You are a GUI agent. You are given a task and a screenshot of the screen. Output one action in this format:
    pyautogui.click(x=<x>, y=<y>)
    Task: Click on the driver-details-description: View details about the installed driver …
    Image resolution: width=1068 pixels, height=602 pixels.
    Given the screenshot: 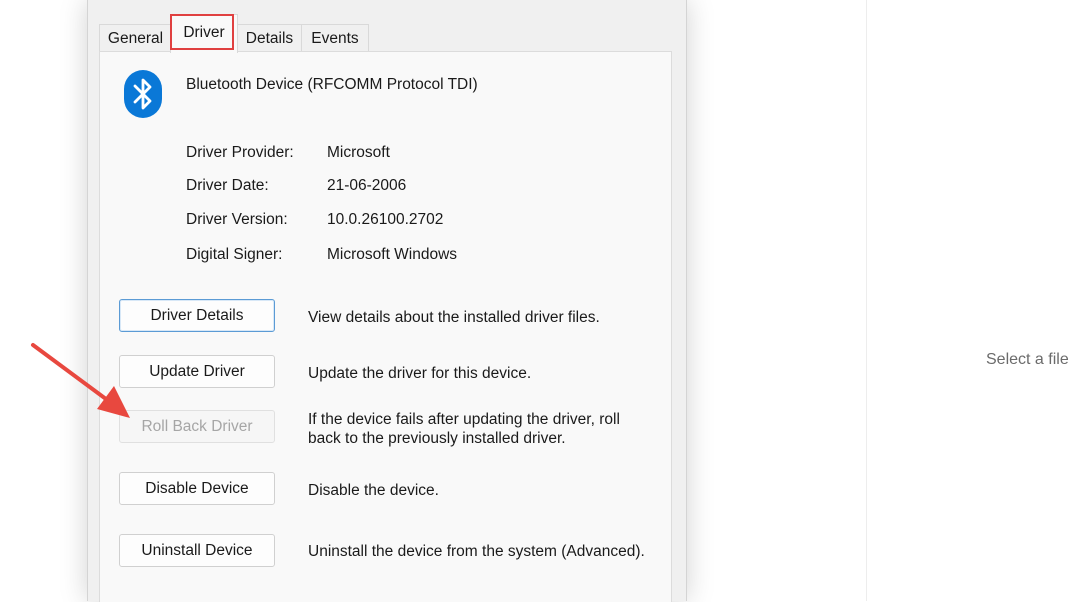 What is the action you would take?
    pyautogui.click(x=454, y=317)
    